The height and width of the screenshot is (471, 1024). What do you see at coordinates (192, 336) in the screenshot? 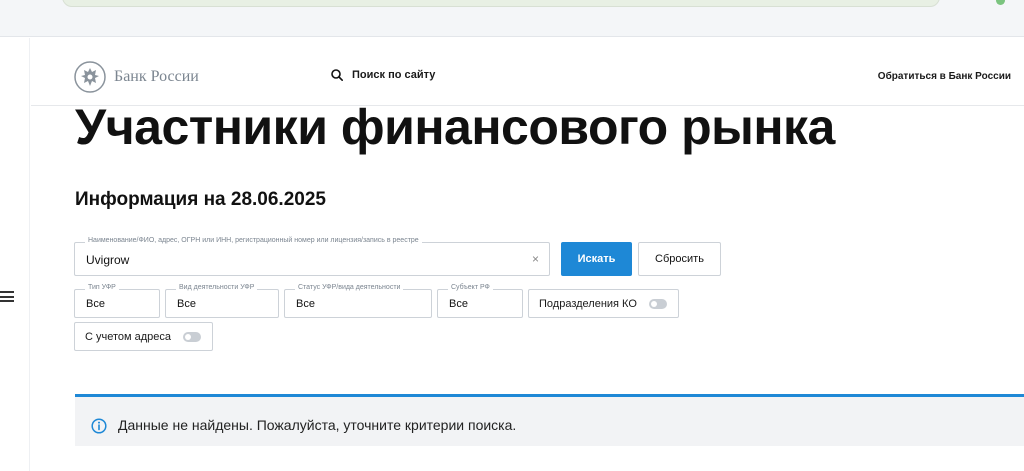
I see `toggle-address-switch` at bounding box center [192, 336].